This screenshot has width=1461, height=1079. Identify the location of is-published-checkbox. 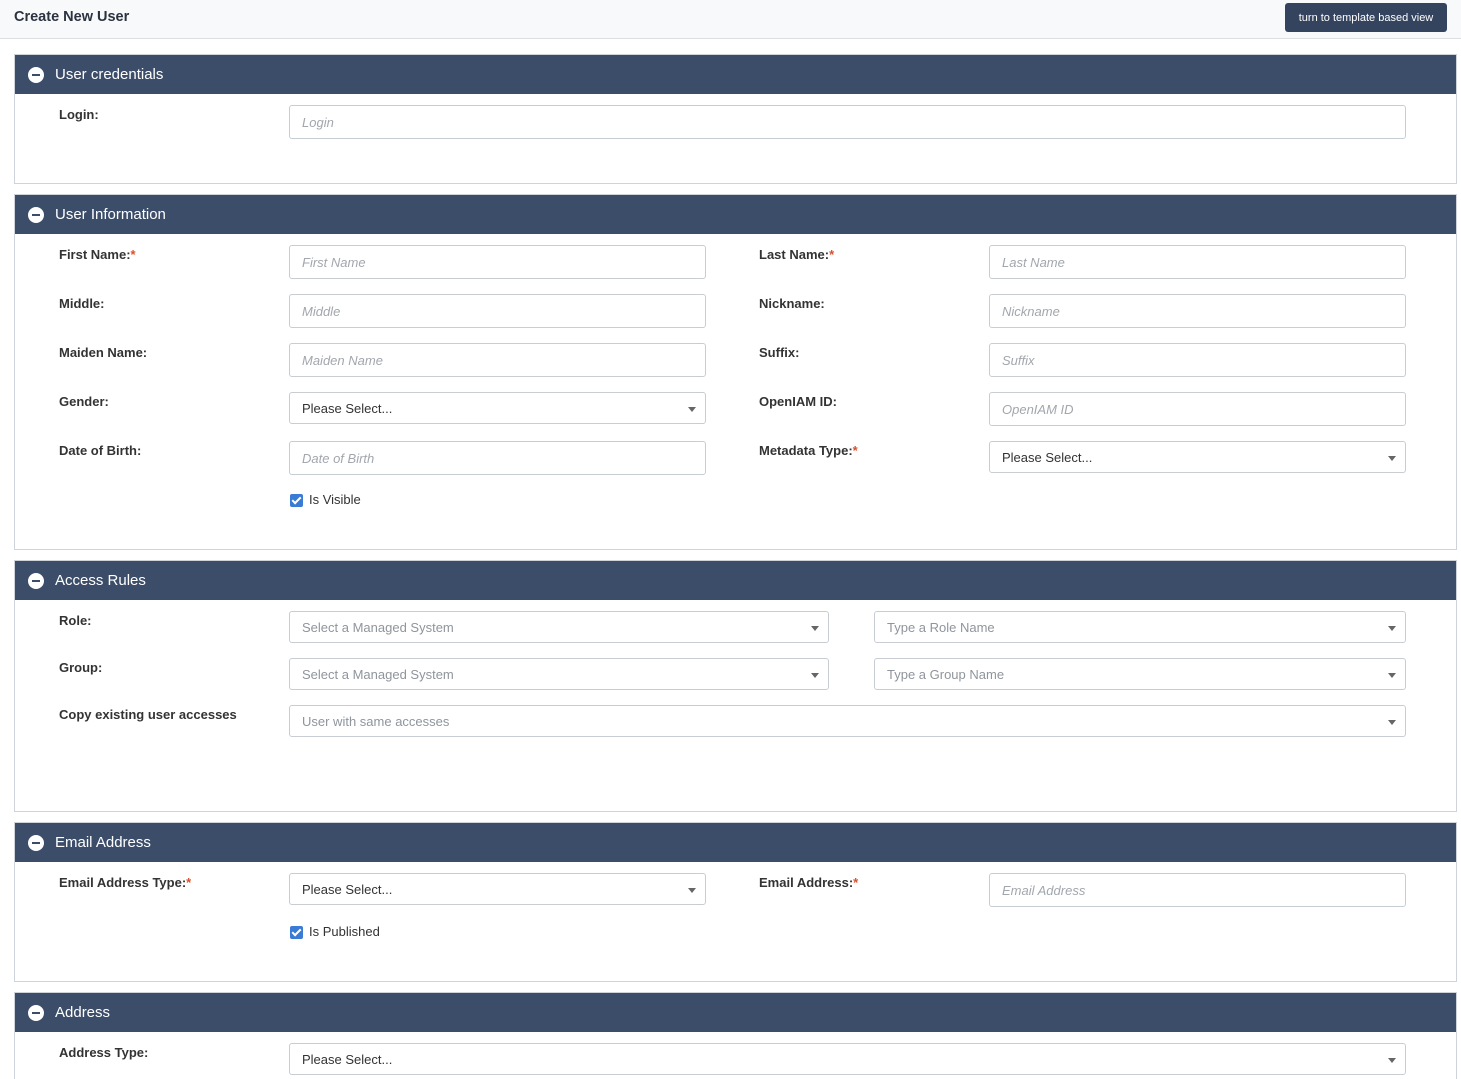
(296, 932).